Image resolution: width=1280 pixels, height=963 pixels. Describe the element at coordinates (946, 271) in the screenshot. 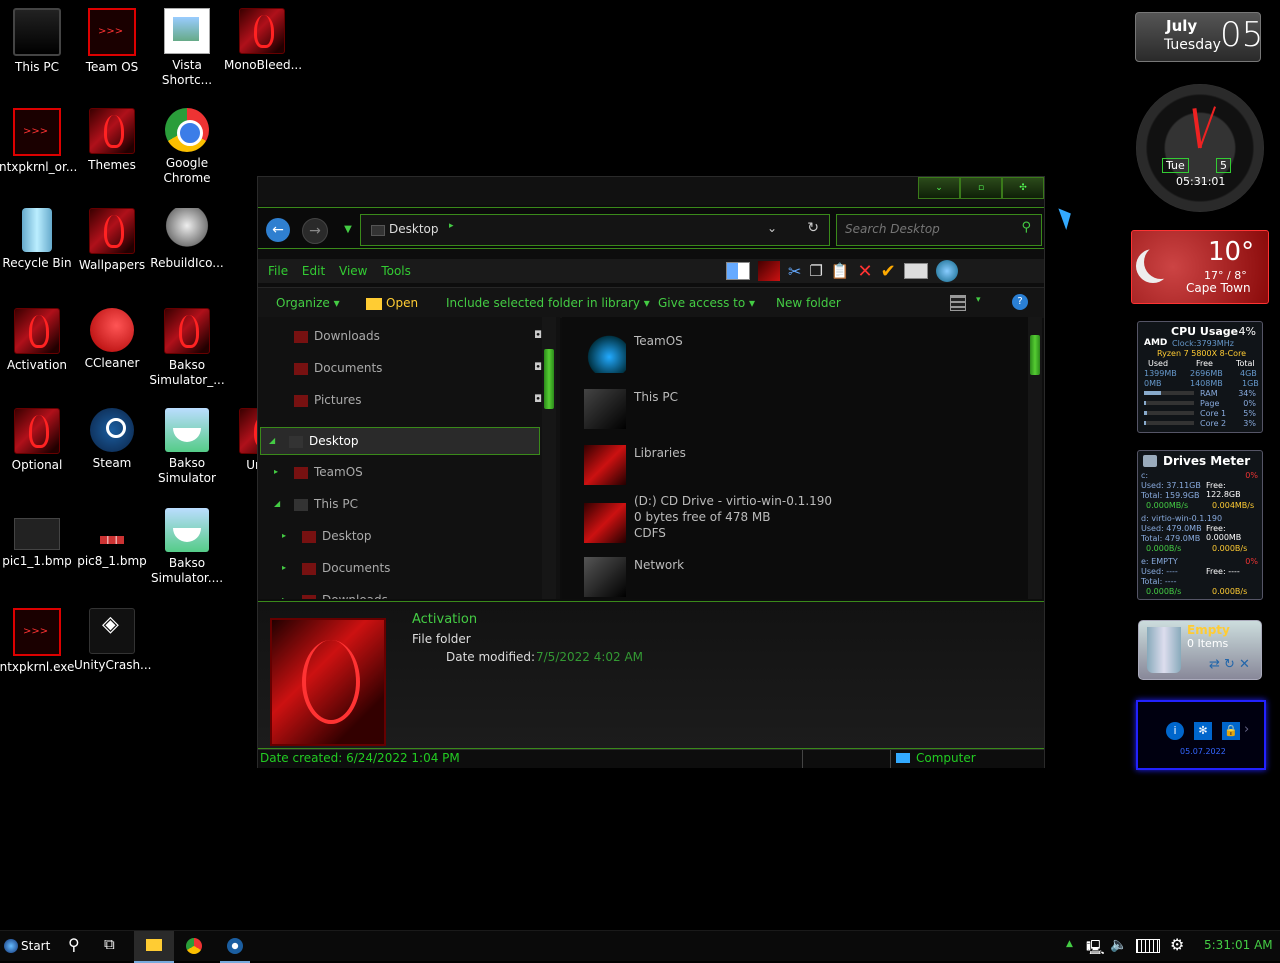

I see `globe-icon` at that location.